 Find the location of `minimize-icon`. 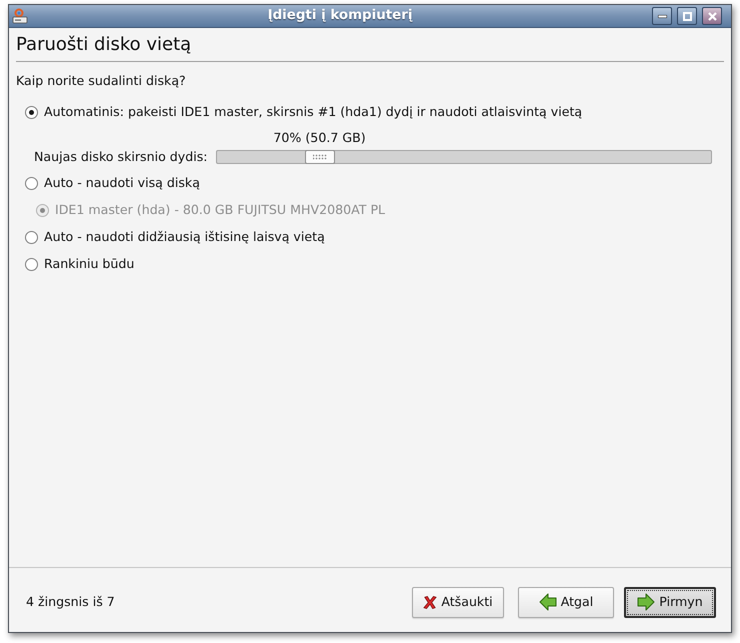

minimize-icon is located at coordinates (662, 16).